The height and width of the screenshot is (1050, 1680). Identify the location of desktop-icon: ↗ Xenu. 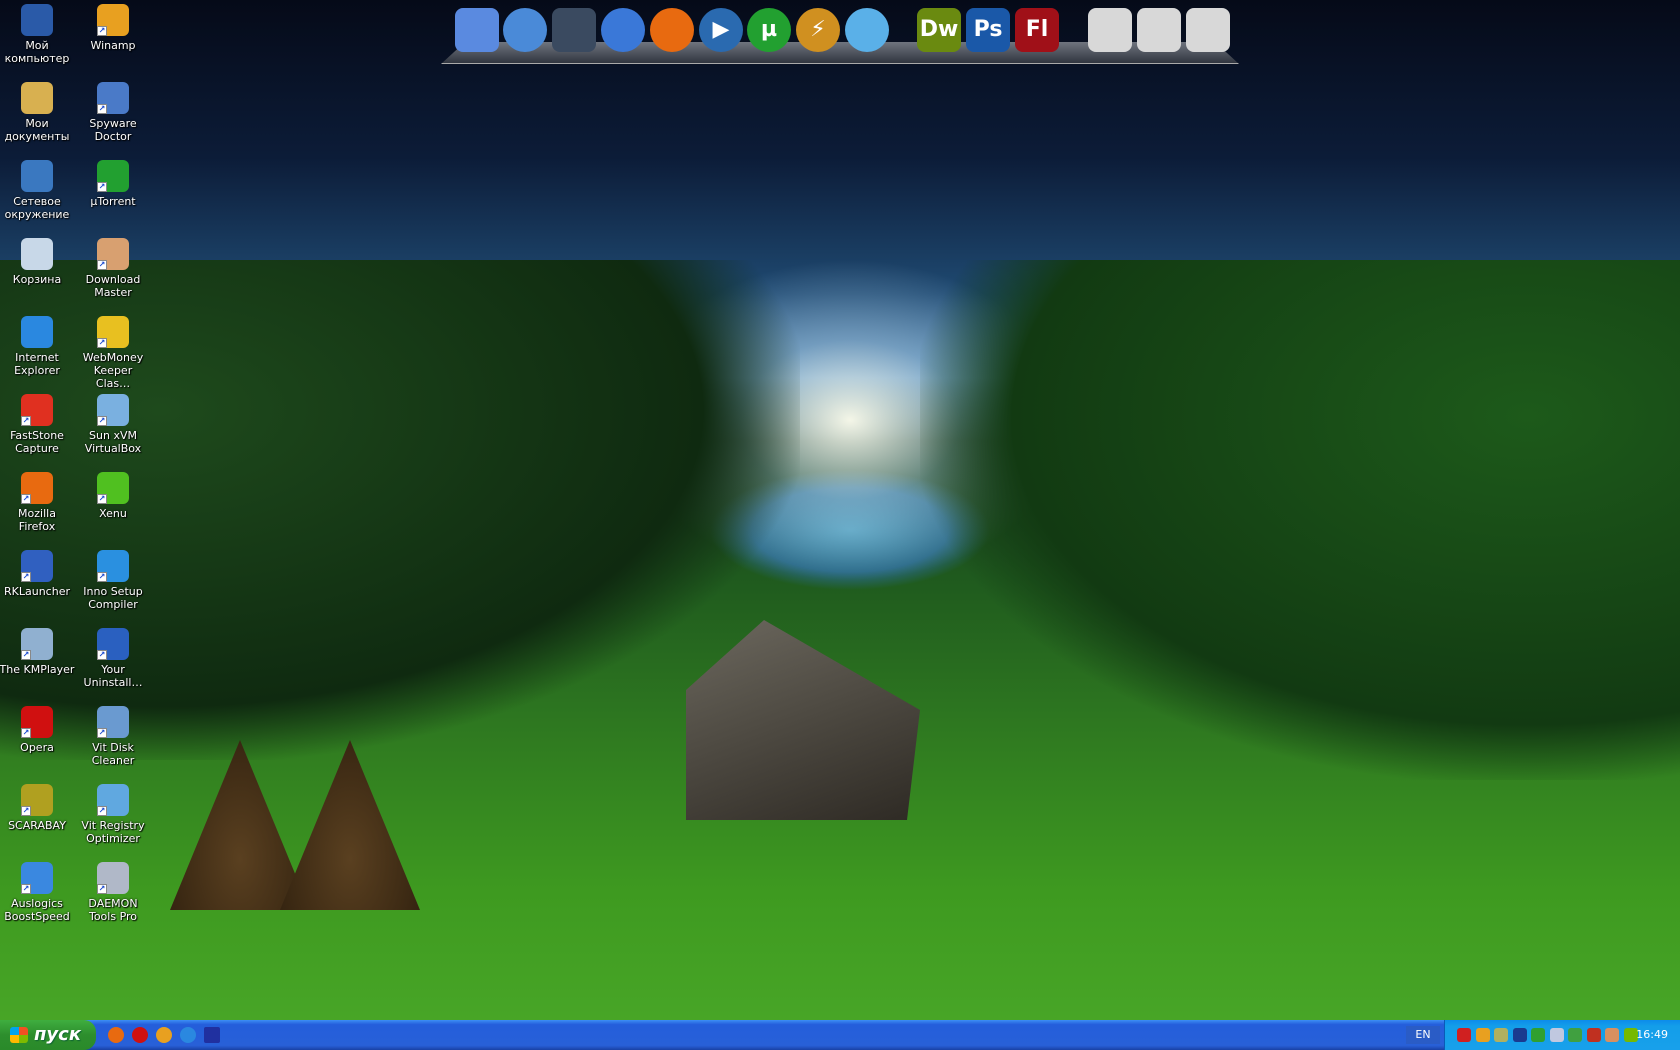
(113, 494).